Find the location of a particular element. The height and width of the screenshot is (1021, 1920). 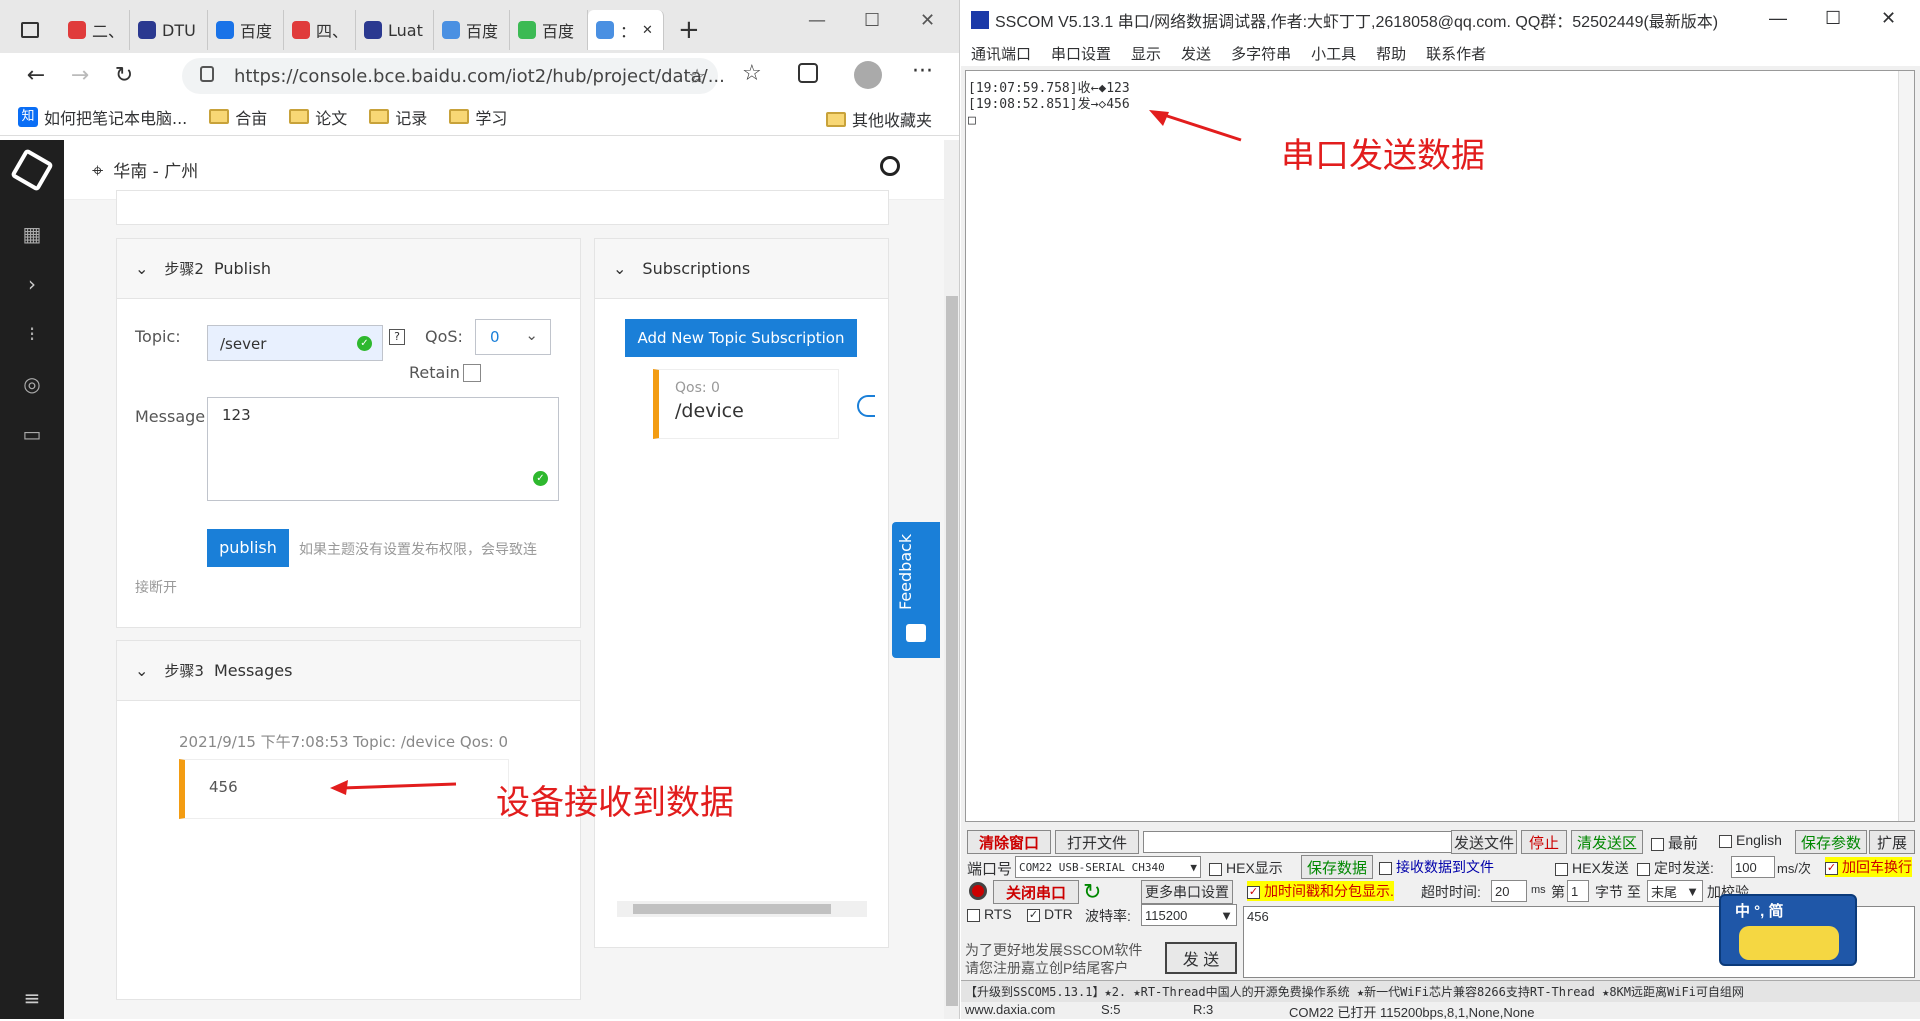

favorite-add-icon: ☆ is located at coordinates (697, 76).